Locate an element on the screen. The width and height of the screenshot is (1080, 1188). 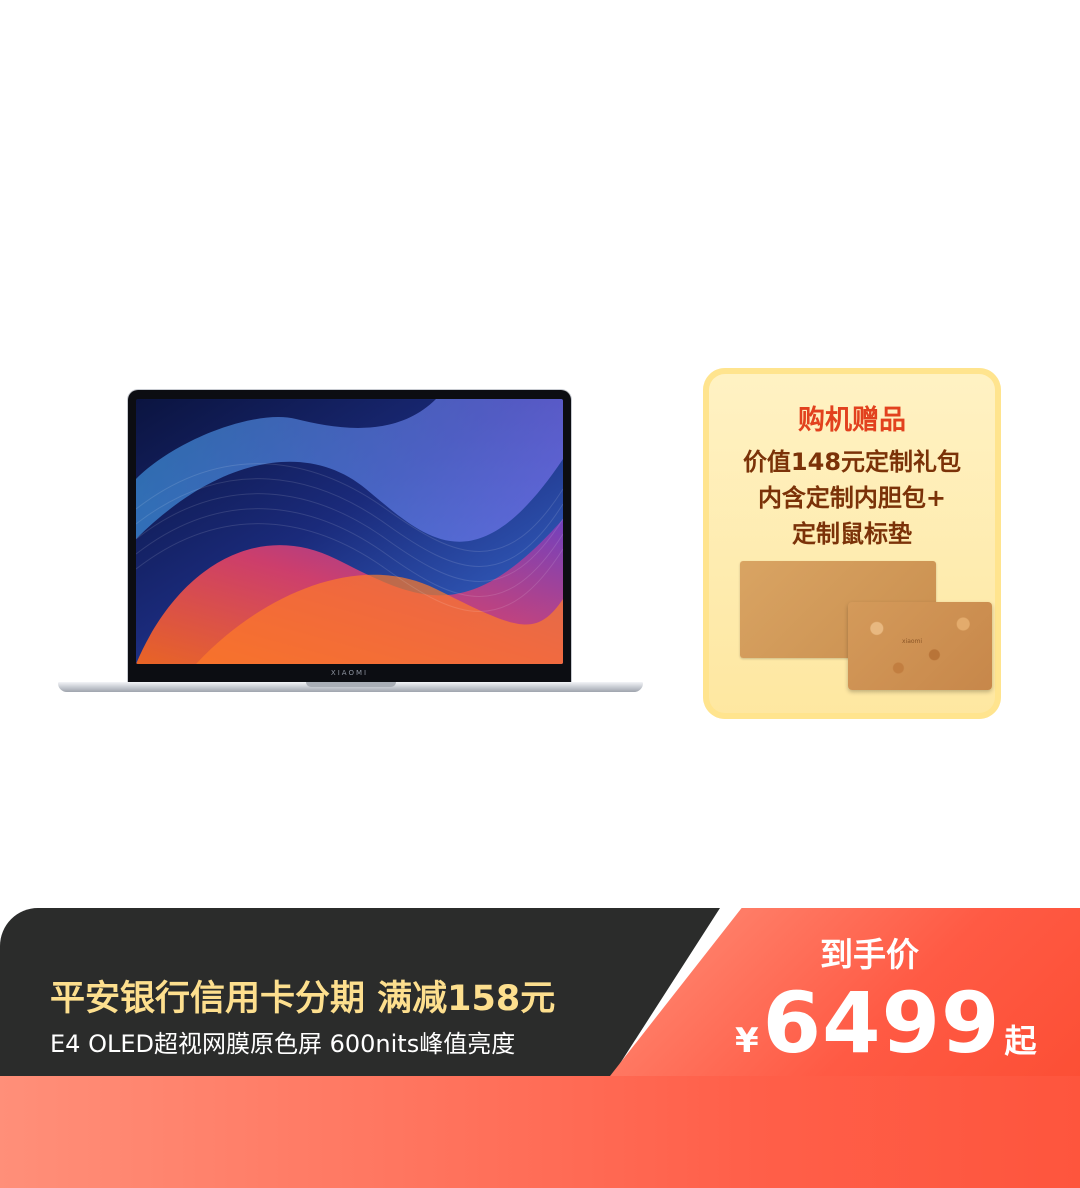
gift-content-line: 内含定制内胆包+ is located at coordinates (852, 498).